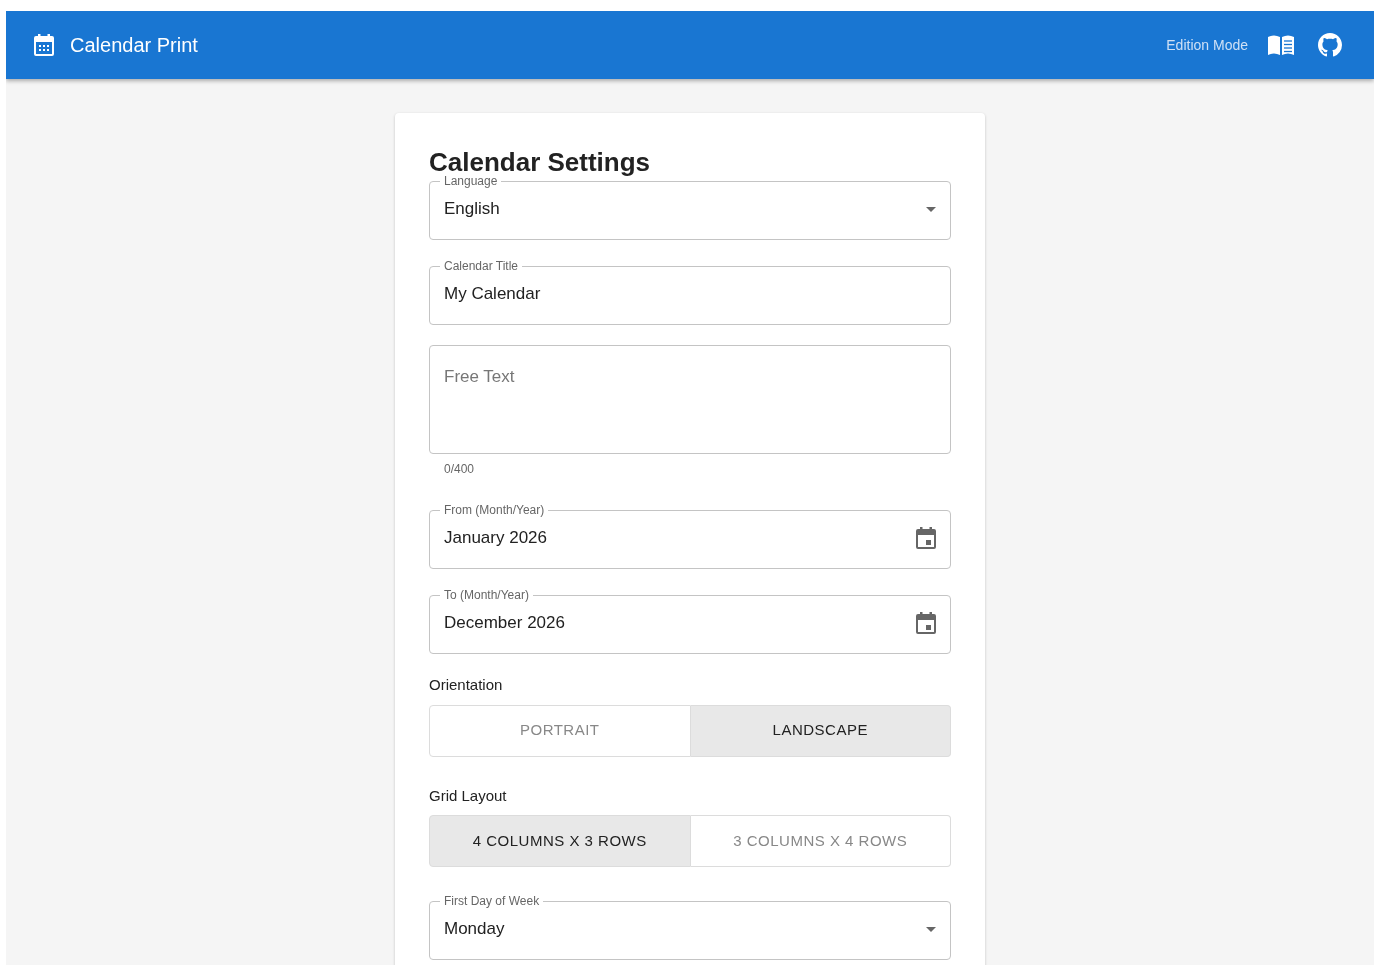 This screenshot has height=965, width=1376. I want to click on group-label: Orientation, so click(466, 685).